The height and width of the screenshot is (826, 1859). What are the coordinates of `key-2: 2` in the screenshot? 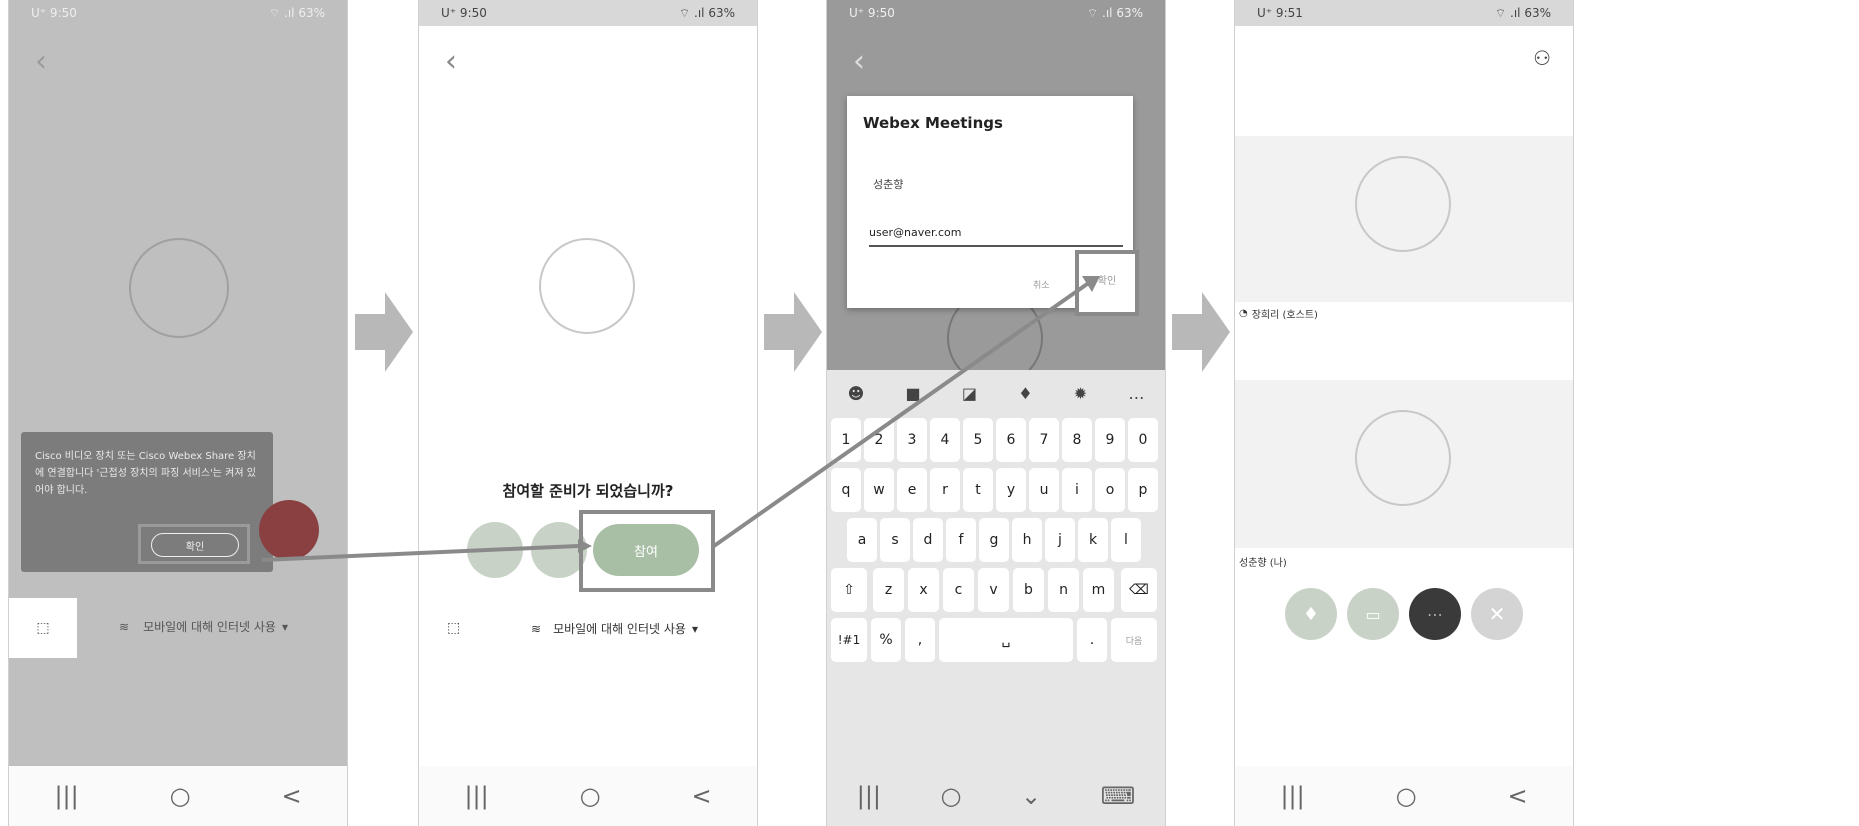 It's located at (879, 440).